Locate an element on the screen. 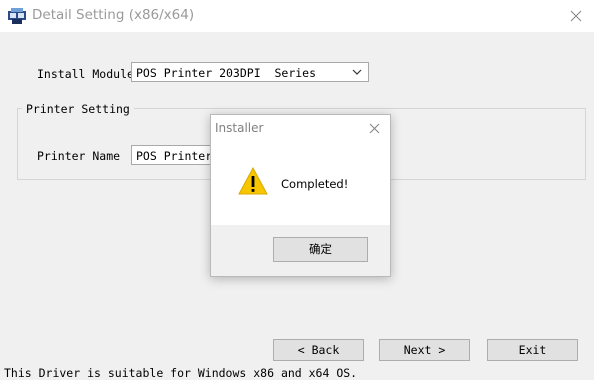 The width and height of the screenshot is (594, 380). install-module-value: POS Printer 203DPI Series is located at coordinates (226, 73).